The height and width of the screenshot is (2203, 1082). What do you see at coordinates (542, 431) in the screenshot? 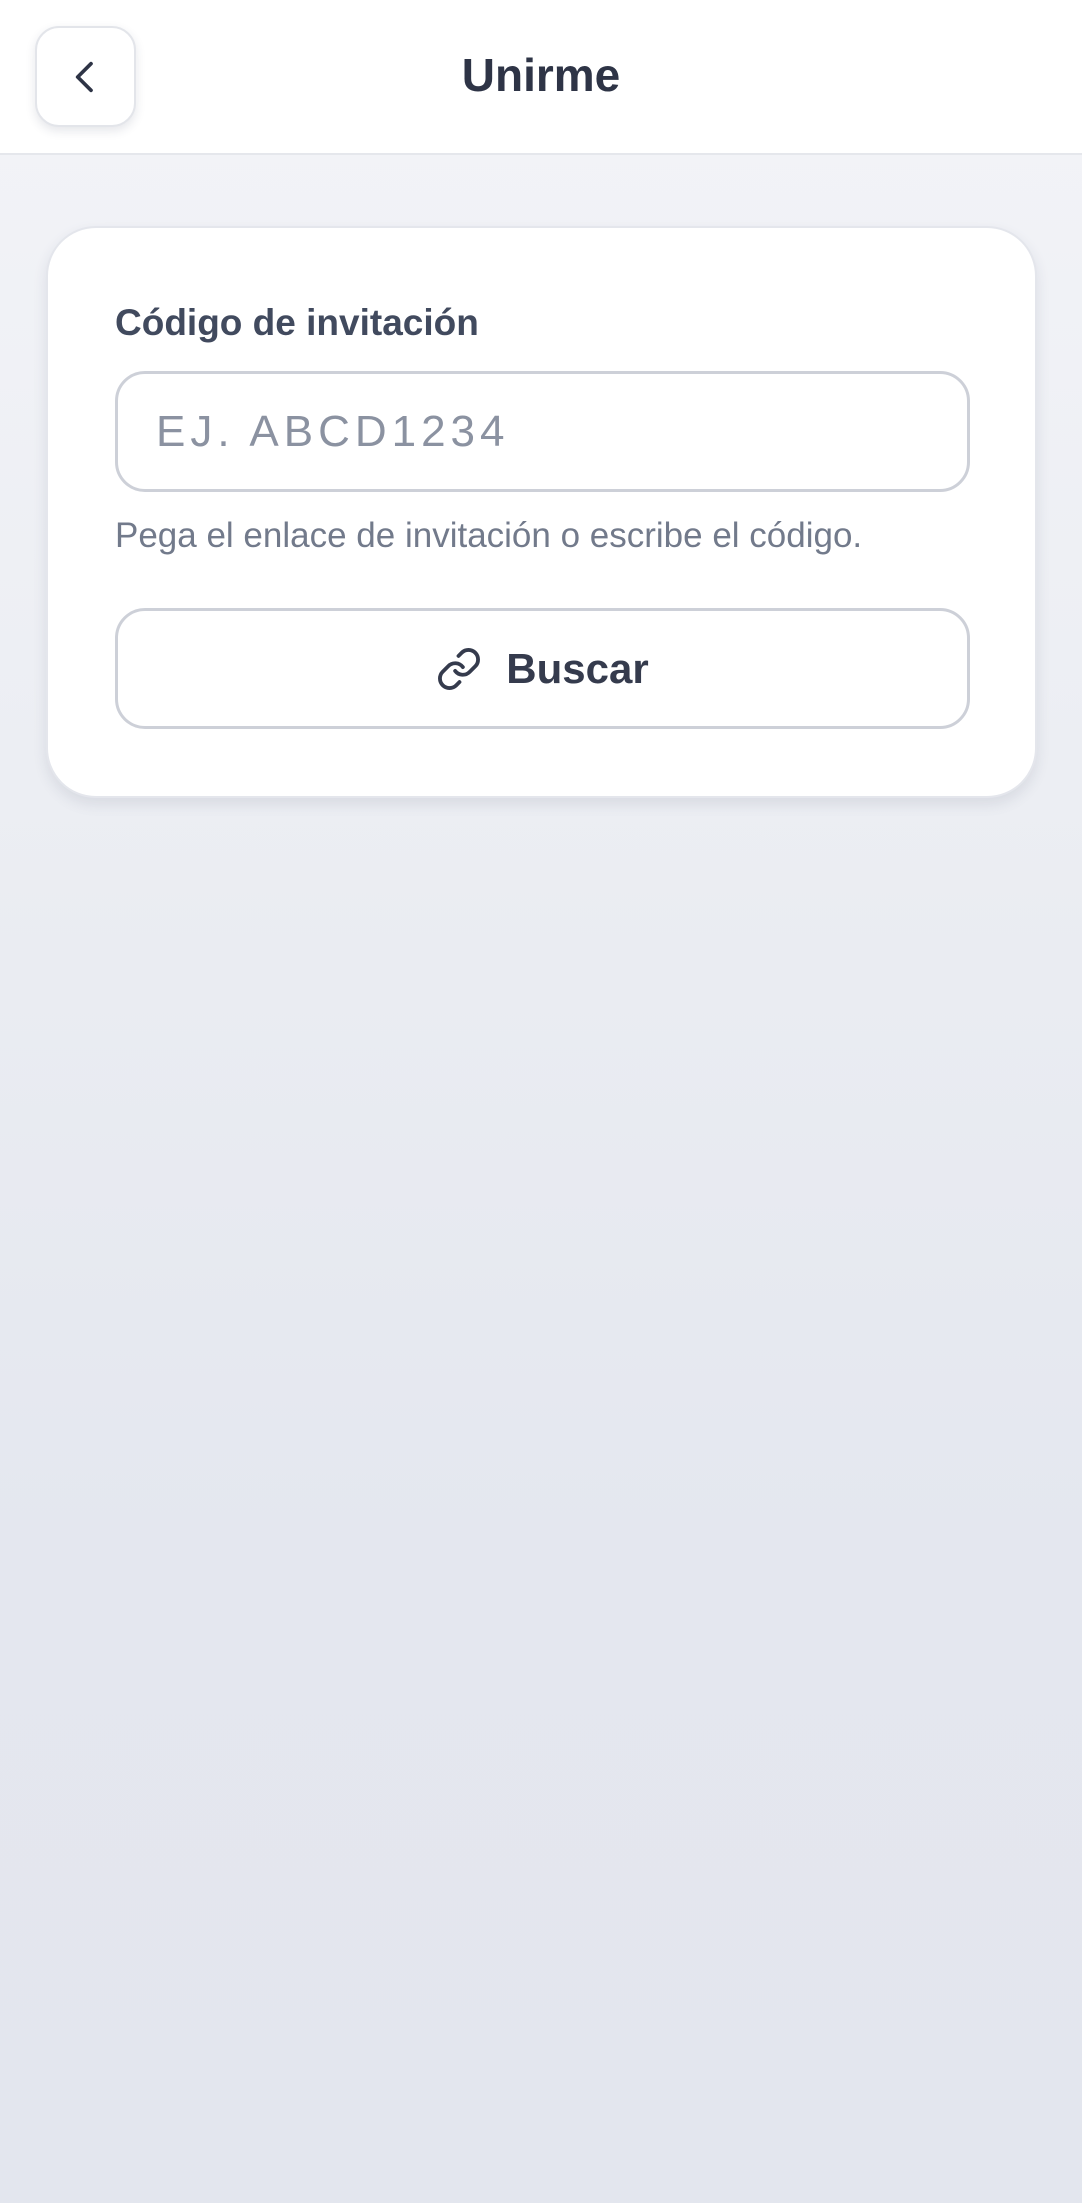
I see `invitation-code-input` at bounding box center [542, 431].